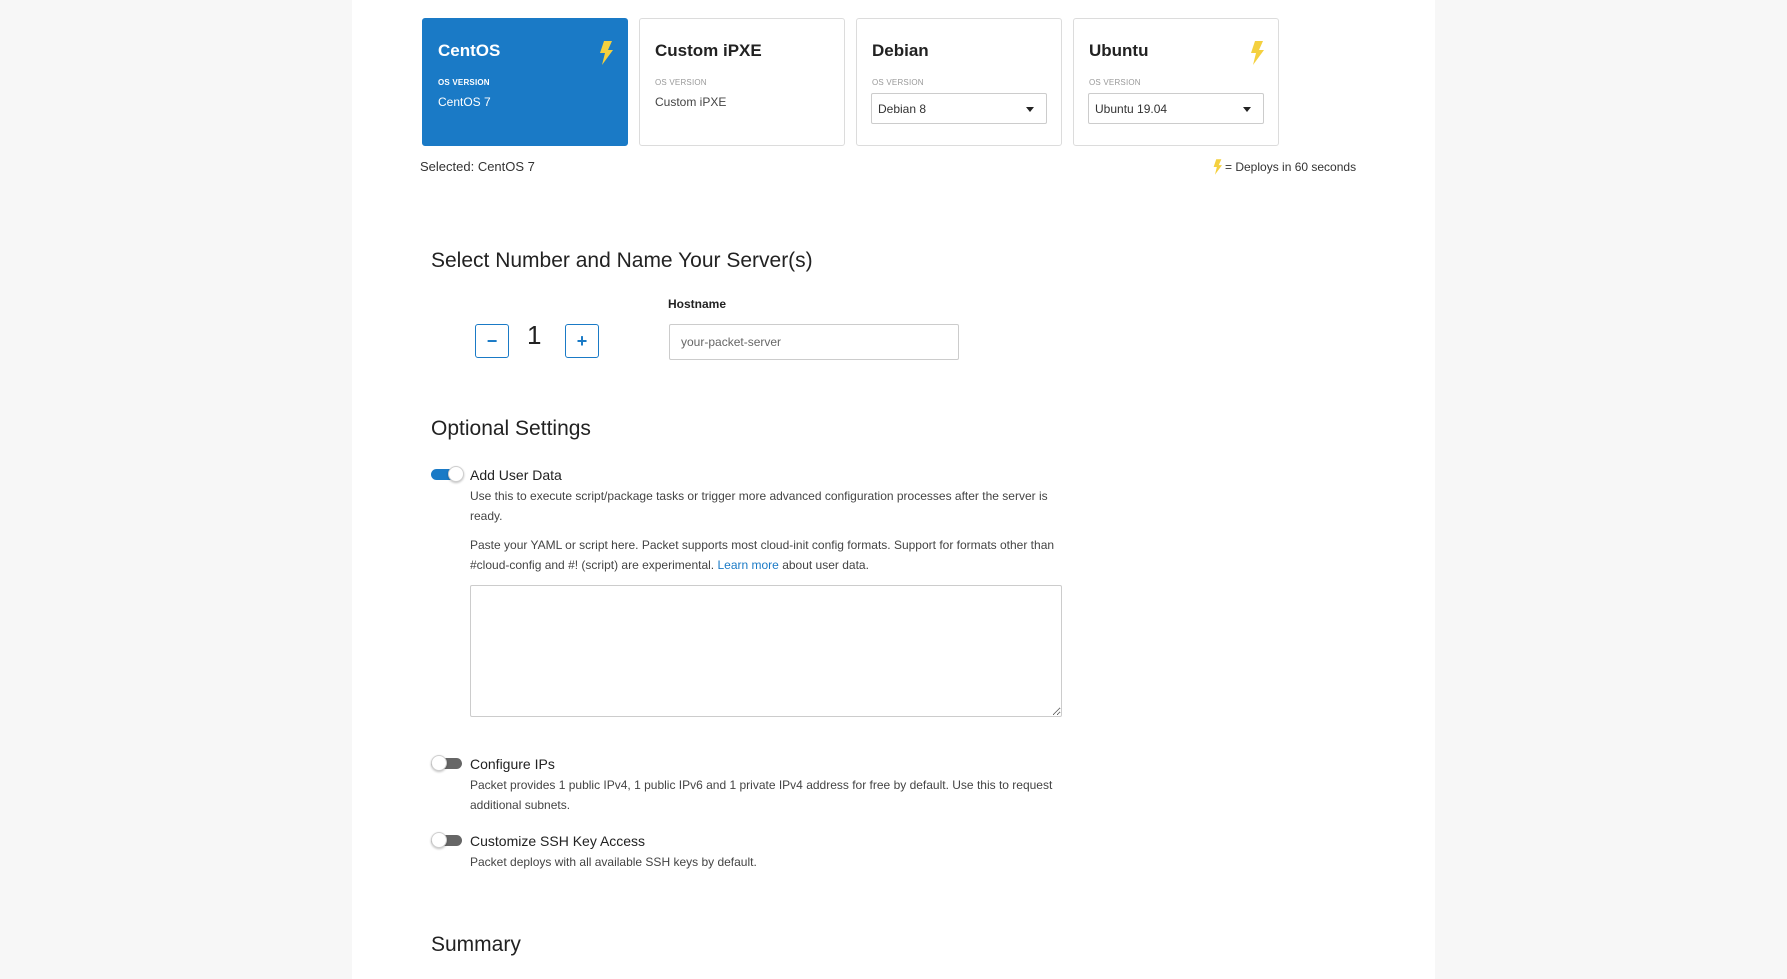 This screenshot has width=1787, height=979. I want to click on ssh-keys-toggle, so click(447, 840).